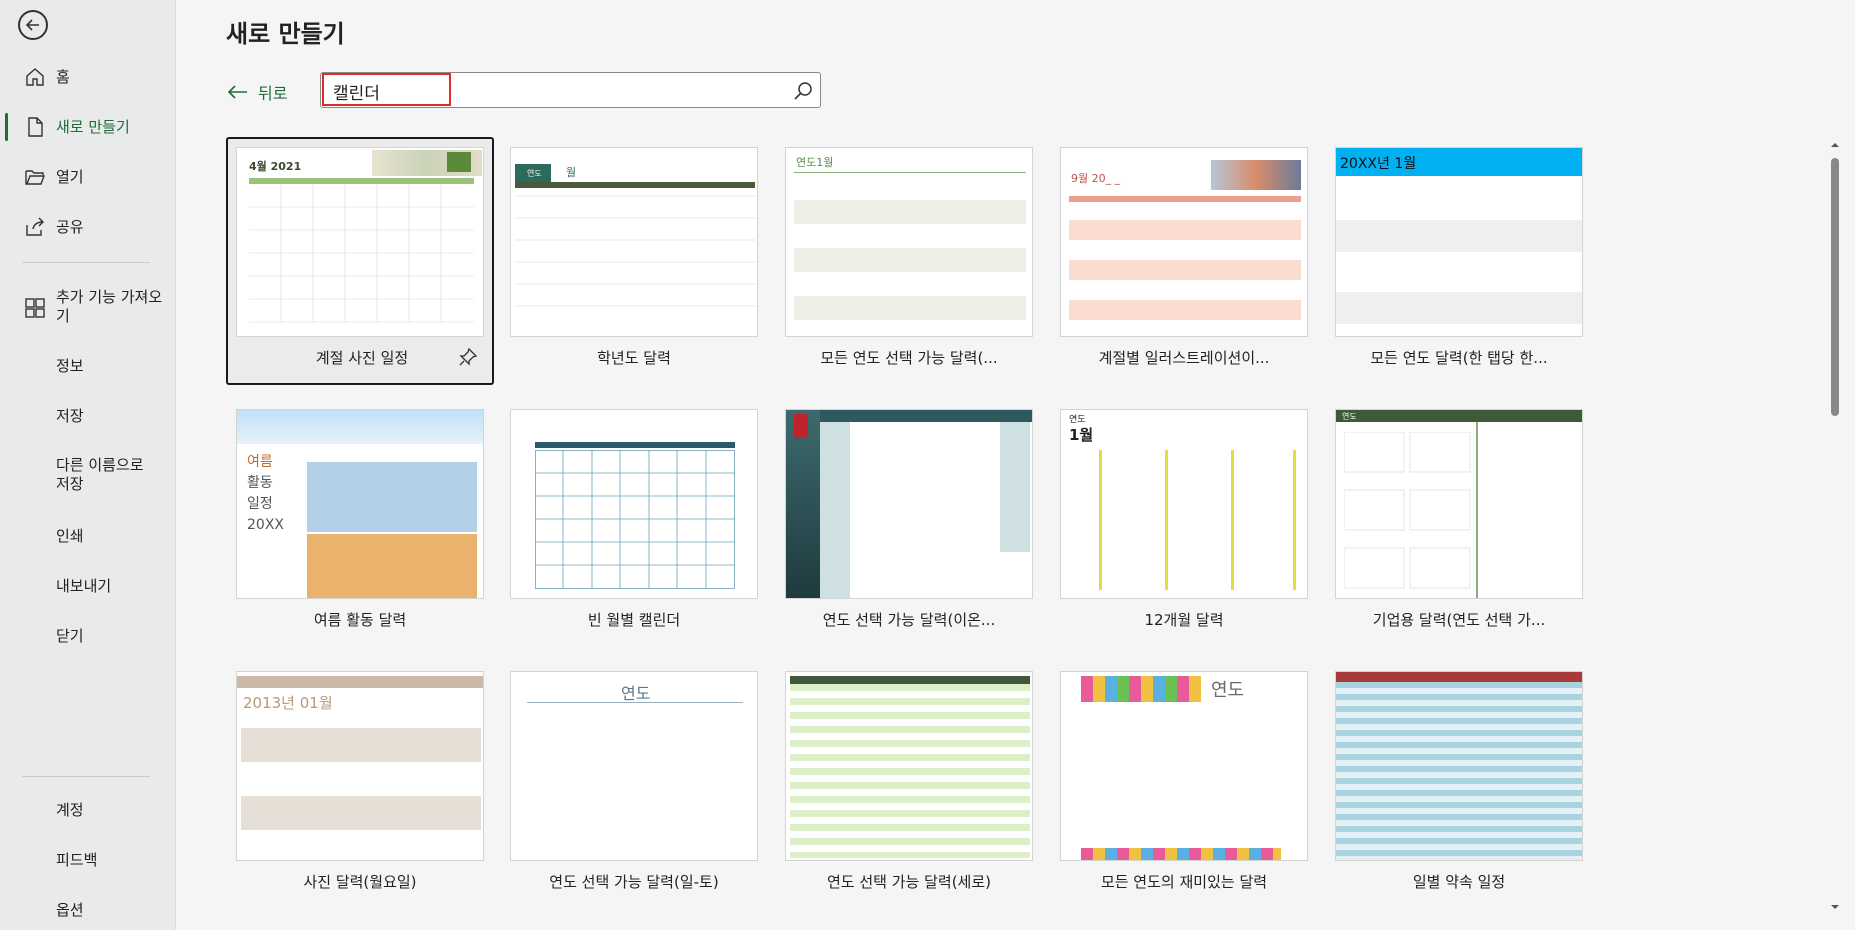 The height and width of the screenshot is (930, 1855). Describe the element at coordinates (265, 525) in the screenshot. I see `thumb-title-line: 20XX` at that location.